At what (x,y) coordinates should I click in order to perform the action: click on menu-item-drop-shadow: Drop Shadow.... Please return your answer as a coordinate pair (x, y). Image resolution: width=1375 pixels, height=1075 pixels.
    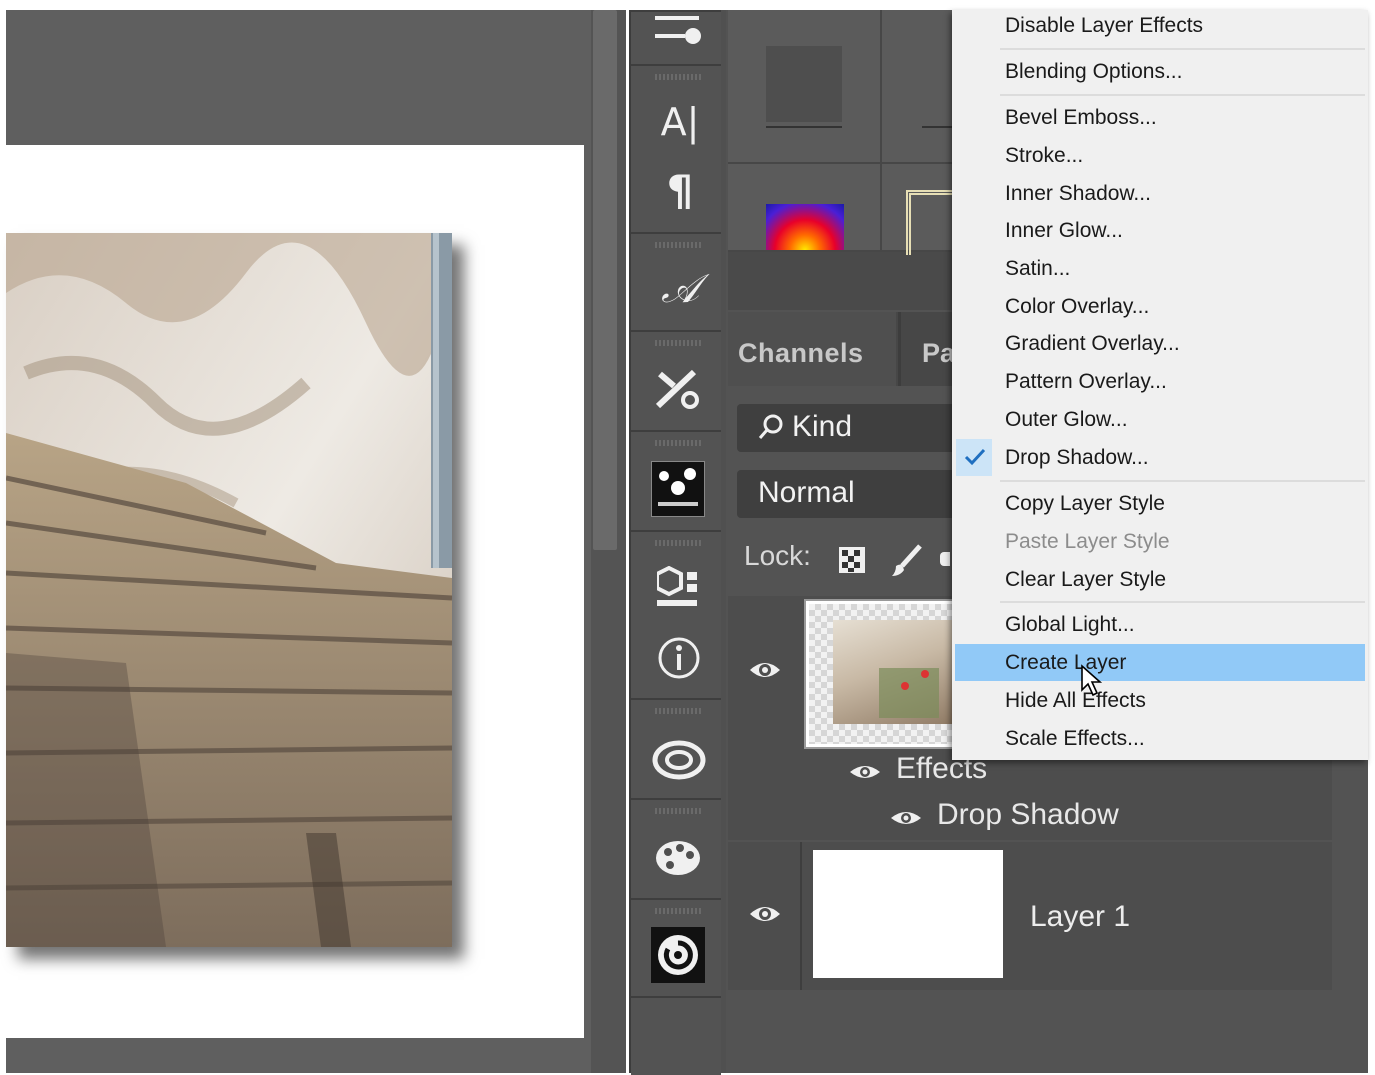
    Looking at the image, I should click on (1077, 458).